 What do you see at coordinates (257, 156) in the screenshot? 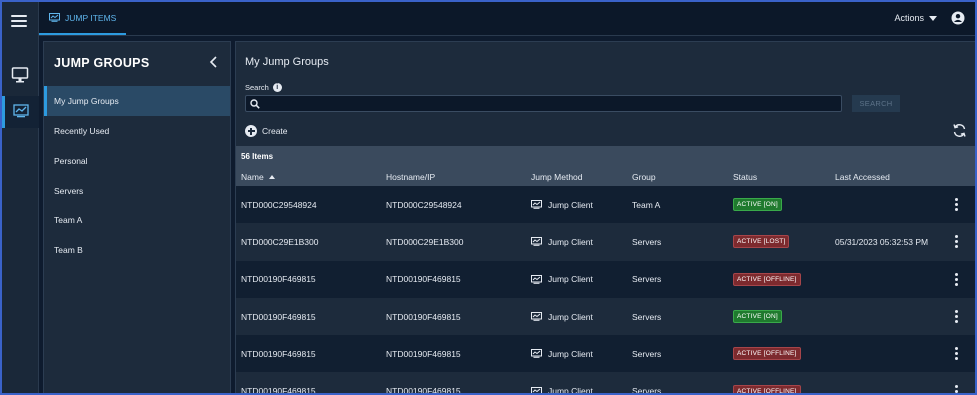
I see `item-count: 56 Items` at bounding box center [257, 156].